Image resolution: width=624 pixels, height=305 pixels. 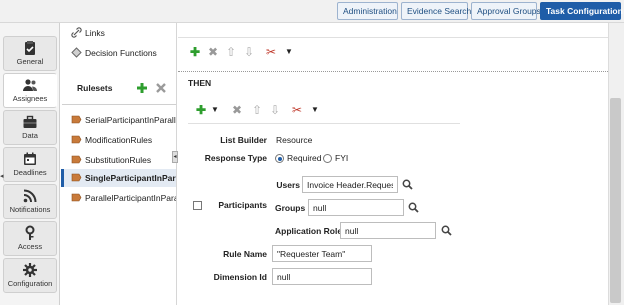 I want to click on delete-ruleset-icon, so click(x=161, y=88).